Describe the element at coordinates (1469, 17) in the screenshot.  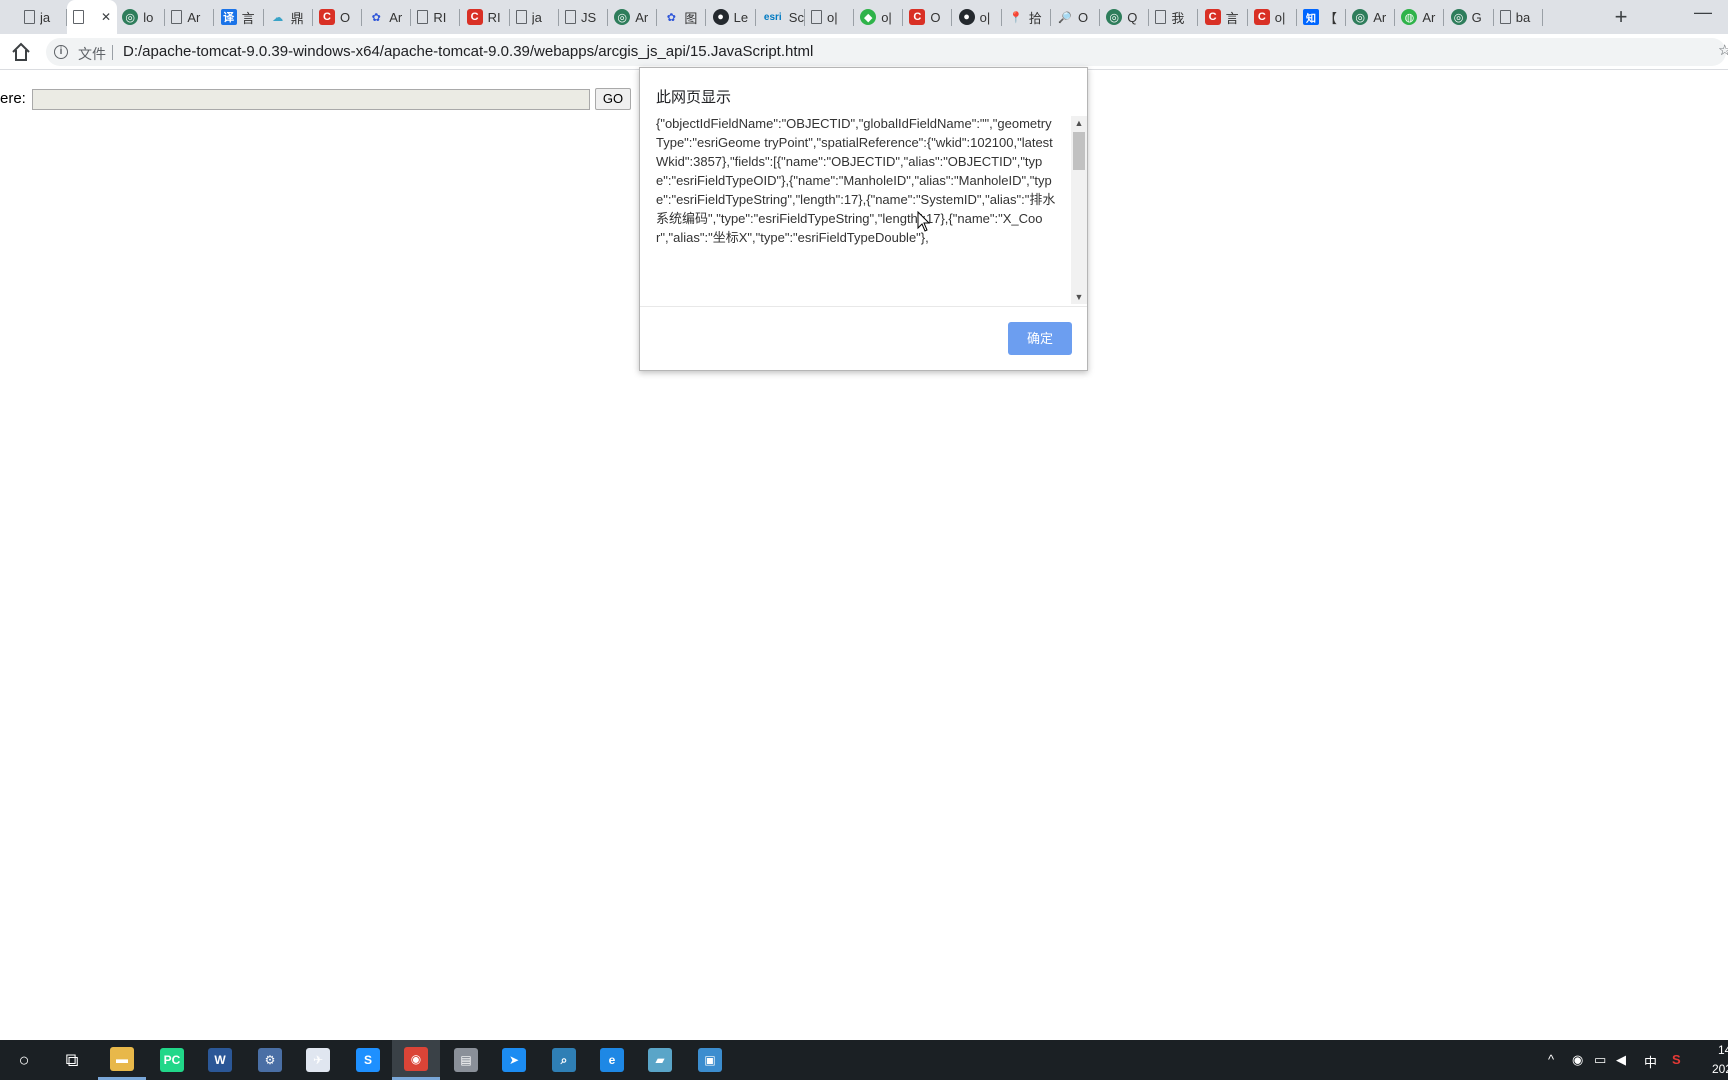
I see `browser-tab: ◎ G` at that location.